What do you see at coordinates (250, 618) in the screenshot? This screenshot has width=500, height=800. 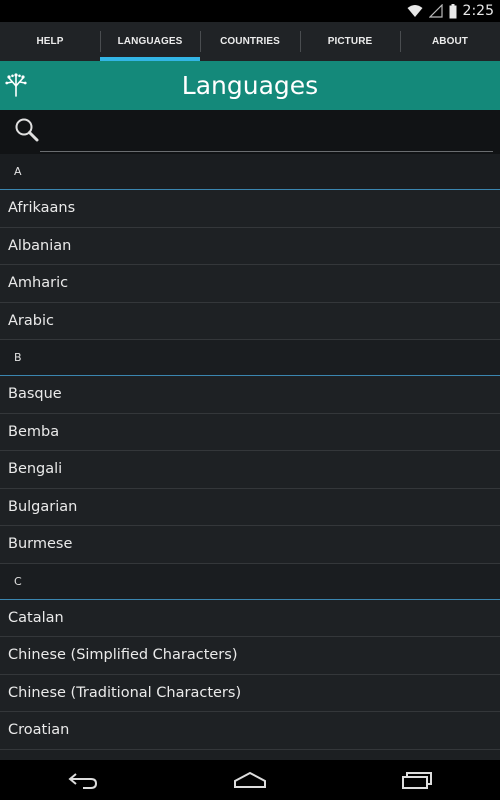 I see `list-item: Catalan` at bounding box center [250, 618].